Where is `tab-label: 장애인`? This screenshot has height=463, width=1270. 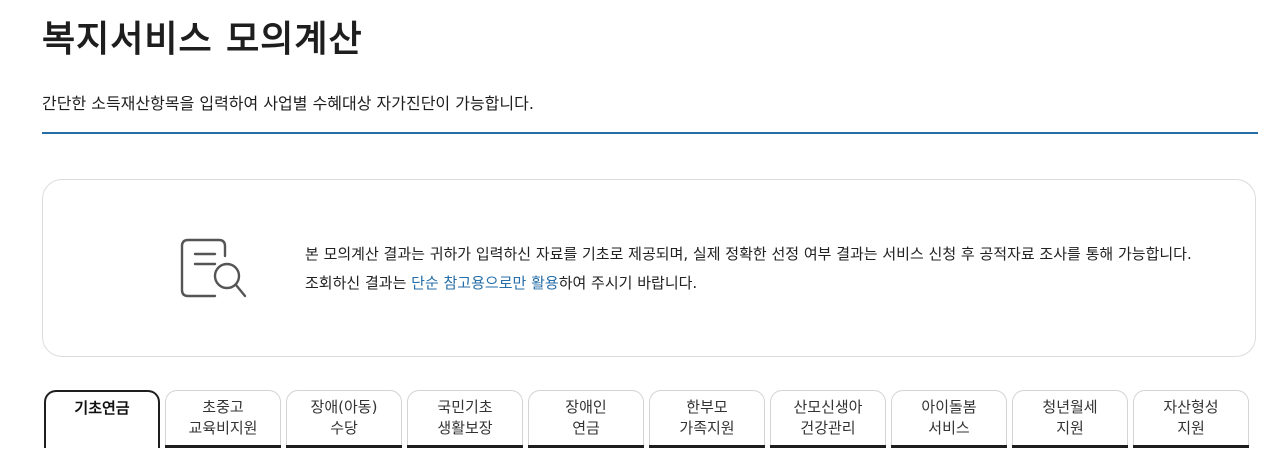
tab-label: 장애인 is located at coordinates (586, 407).